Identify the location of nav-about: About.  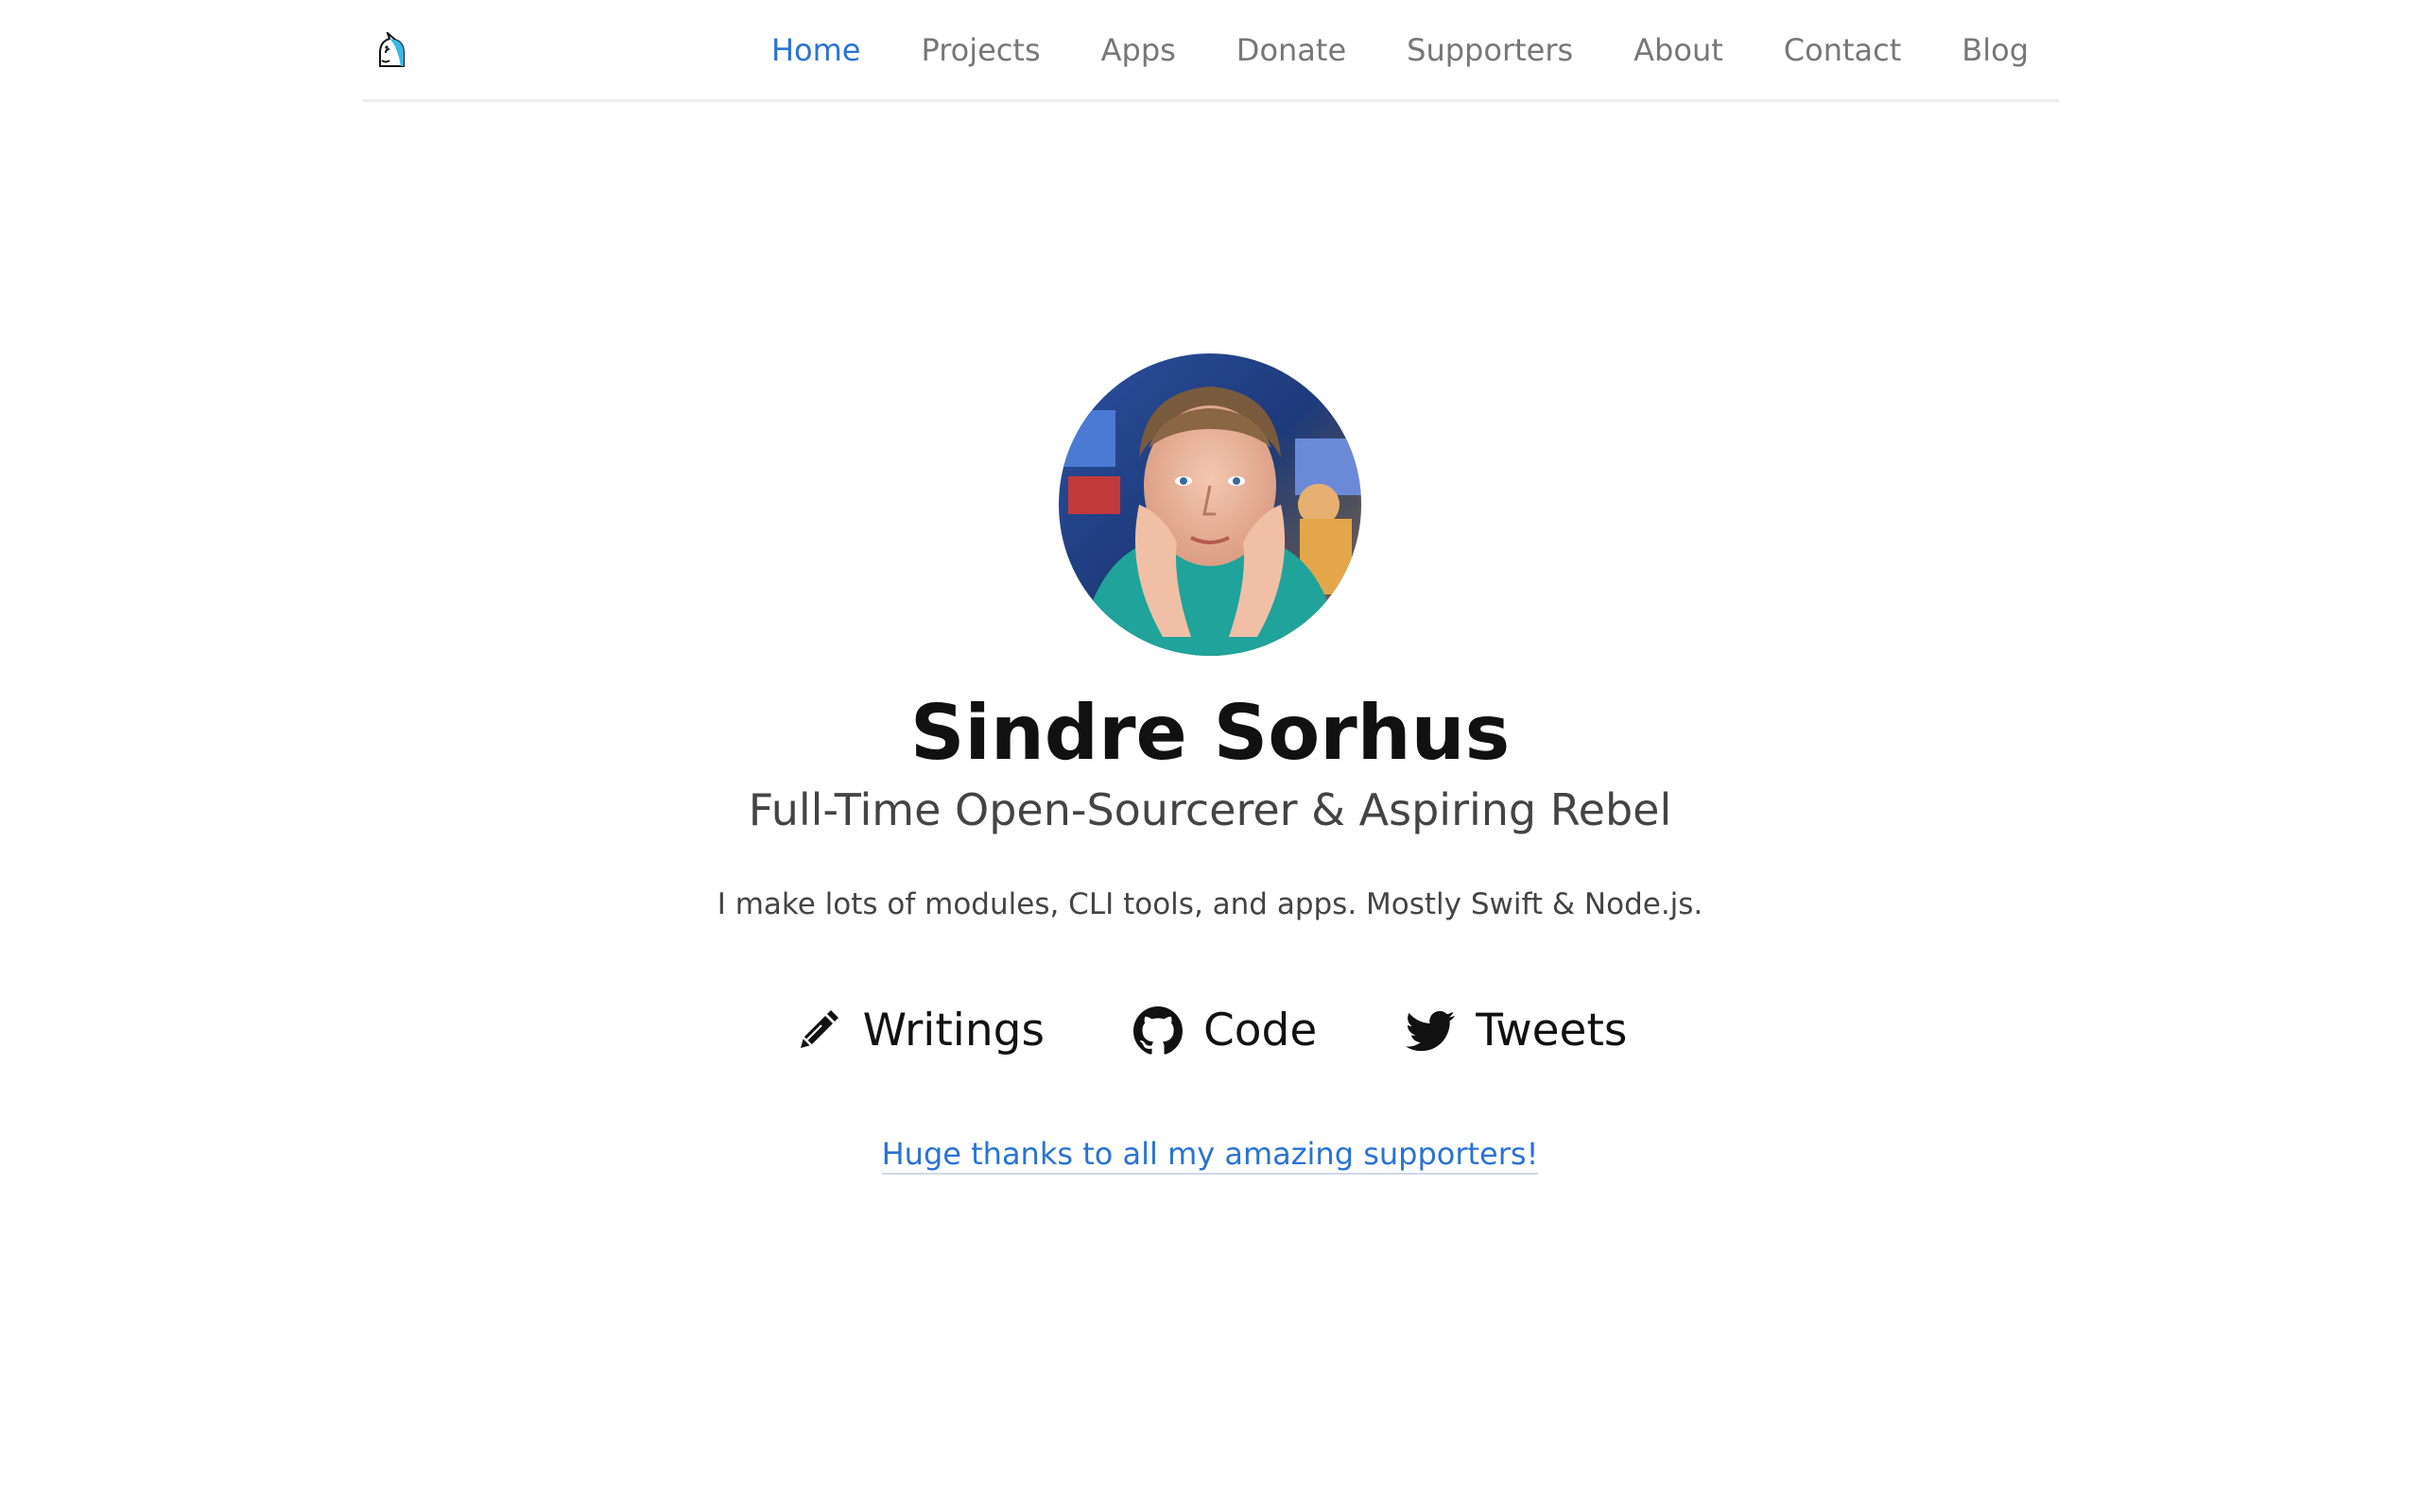
(1679, 50).